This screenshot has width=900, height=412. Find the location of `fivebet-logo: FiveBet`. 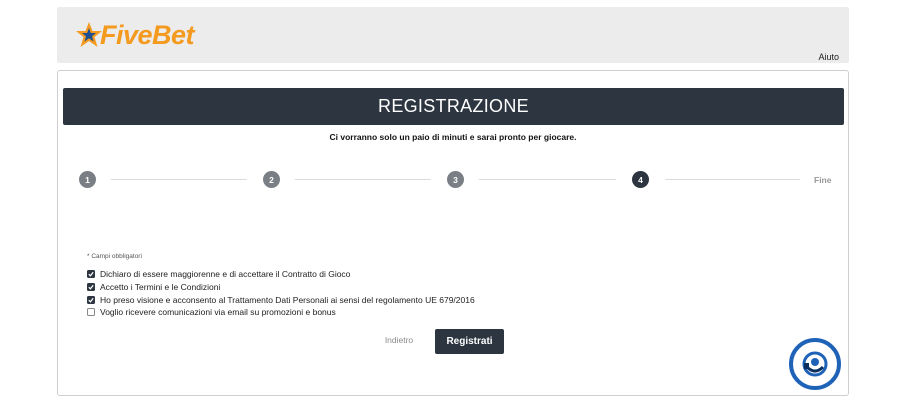

fivebet-logo: FiveBet is located at coordinates (135, 35).